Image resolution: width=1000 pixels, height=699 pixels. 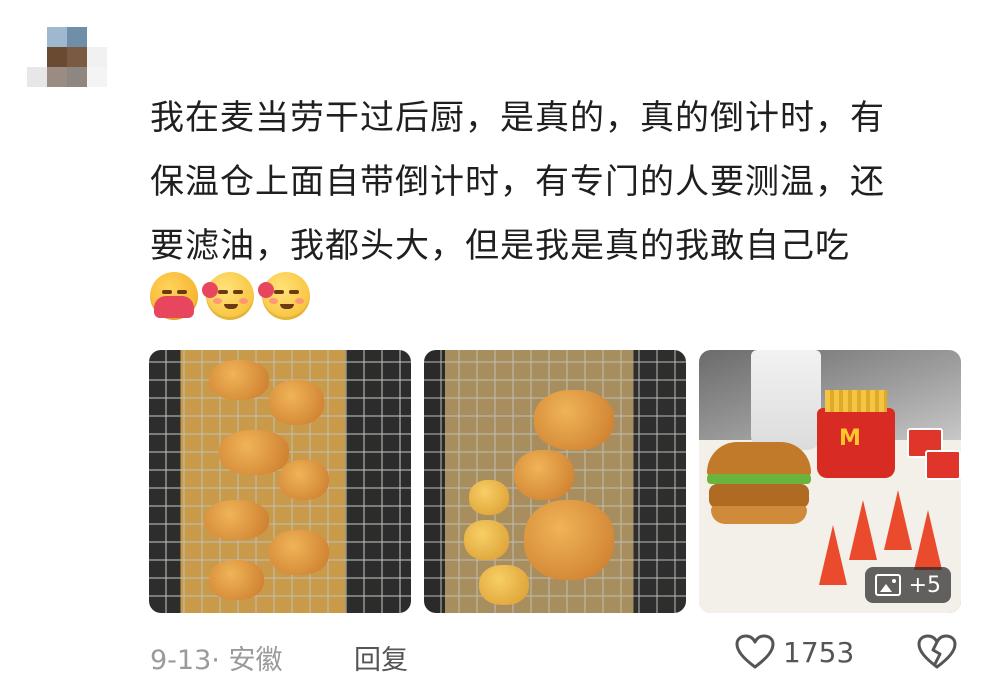 I want to click on heart-icon, so click(x=755, y=651).